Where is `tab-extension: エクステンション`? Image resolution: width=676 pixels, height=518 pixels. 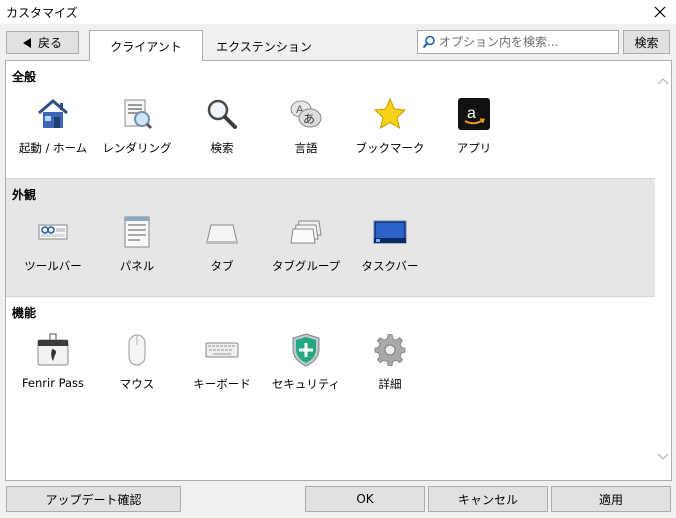 tab-extension: エクステンション is located at coordinates (264, 46).